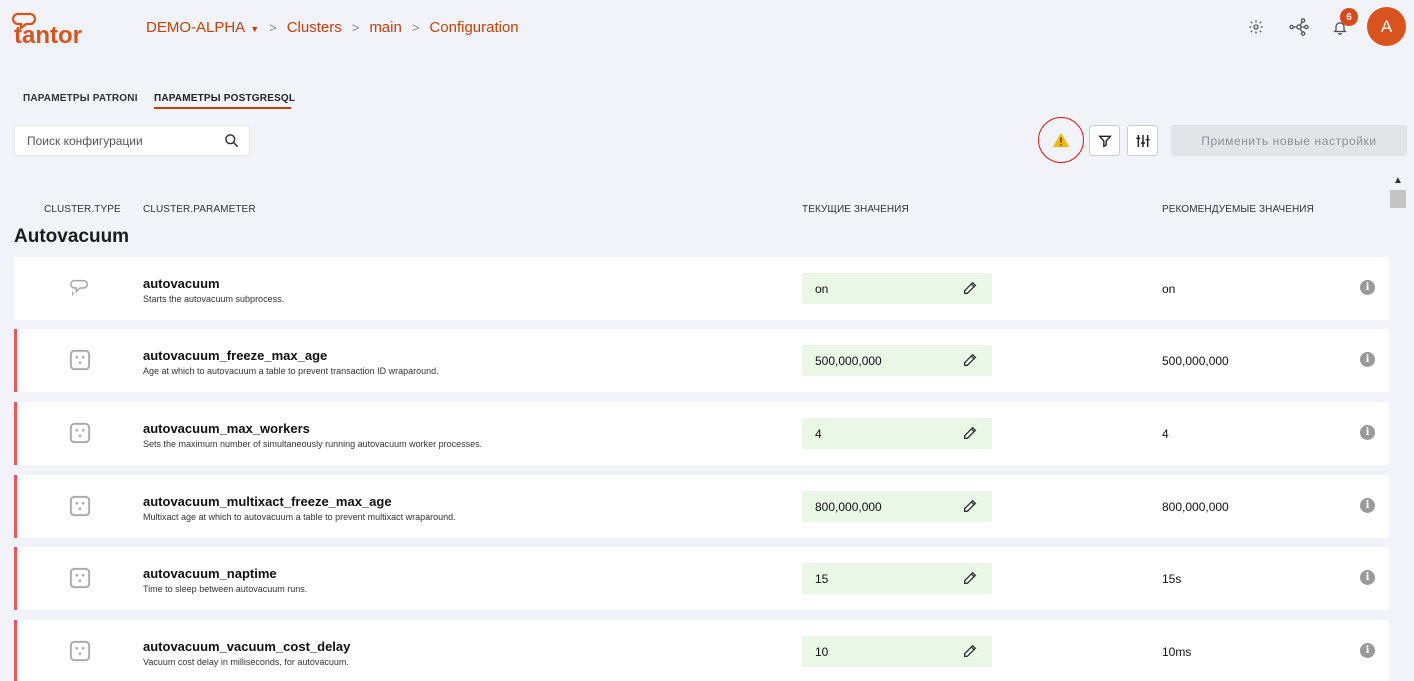 Image resolution: width=1414 pixels, height=681 pixels. What do you see at coordinates (822, 652) in the screenshot?
I see `current-value: 10` at bounding box center [822, 652].